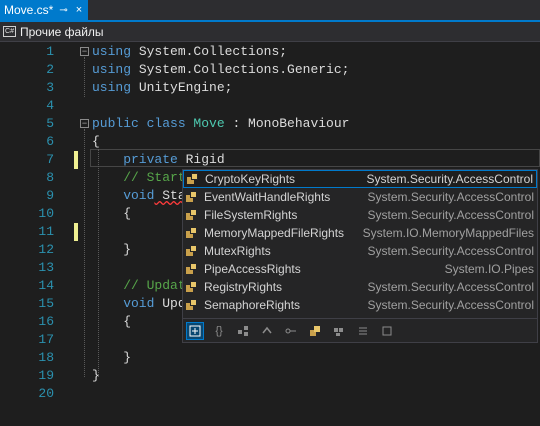  Describe the element at coordinates (139, 303) in the screenshot. I see `code-line: void Upd` at that location.